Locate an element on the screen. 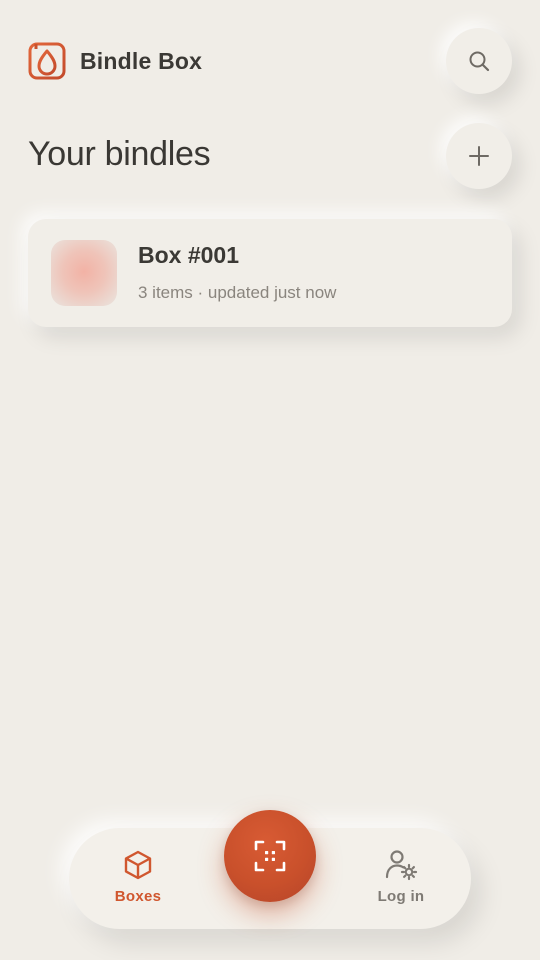 Image resolution: width=540 pixels, height=960 pixels. app-title: Bindle Box is located at coordinates (141, 60).